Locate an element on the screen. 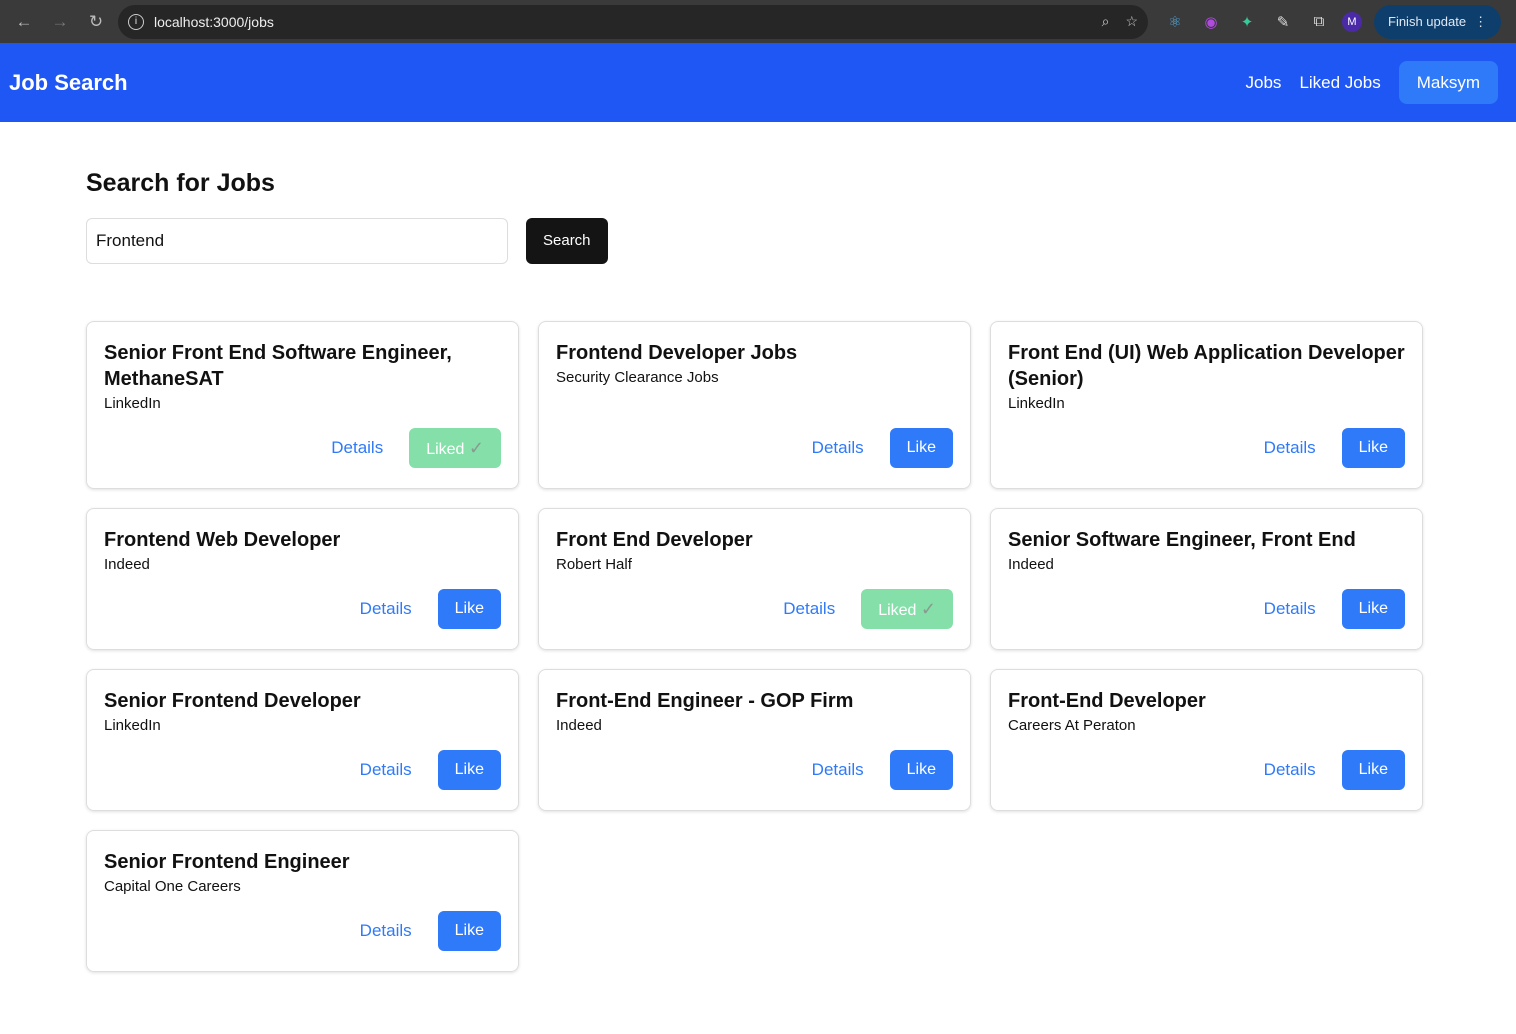 This screenshot has height=1034, width=1516. extension-green-icon: ✦ is located at coordinates (1247, 22).